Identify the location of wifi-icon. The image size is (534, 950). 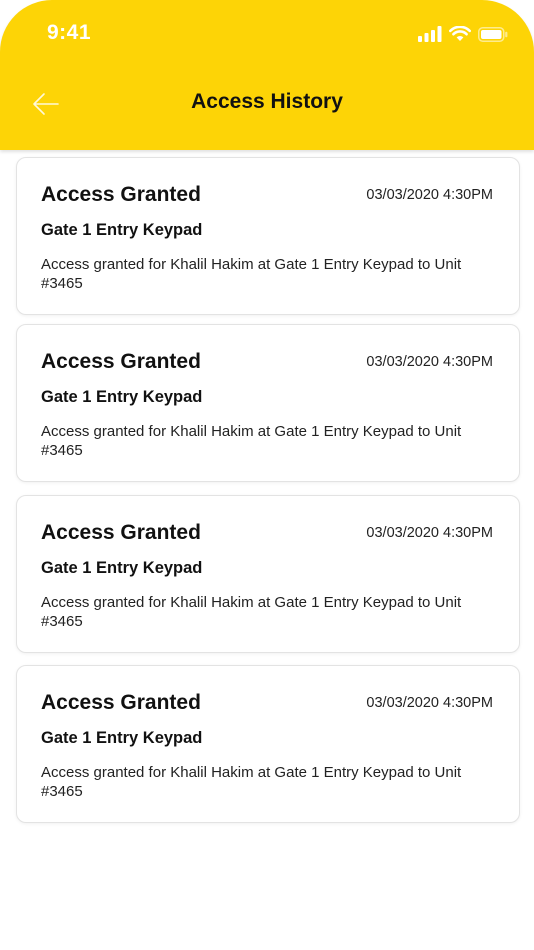
(460, 33).